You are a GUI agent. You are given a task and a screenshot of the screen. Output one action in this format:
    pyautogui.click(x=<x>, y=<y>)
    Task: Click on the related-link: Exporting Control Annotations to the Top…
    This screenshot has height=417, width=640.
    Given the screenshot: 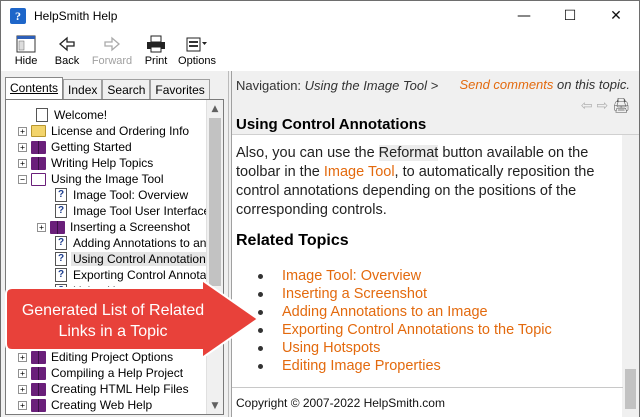 What is the action you would take?
    pyautogui.click(x=417, y=330)
    